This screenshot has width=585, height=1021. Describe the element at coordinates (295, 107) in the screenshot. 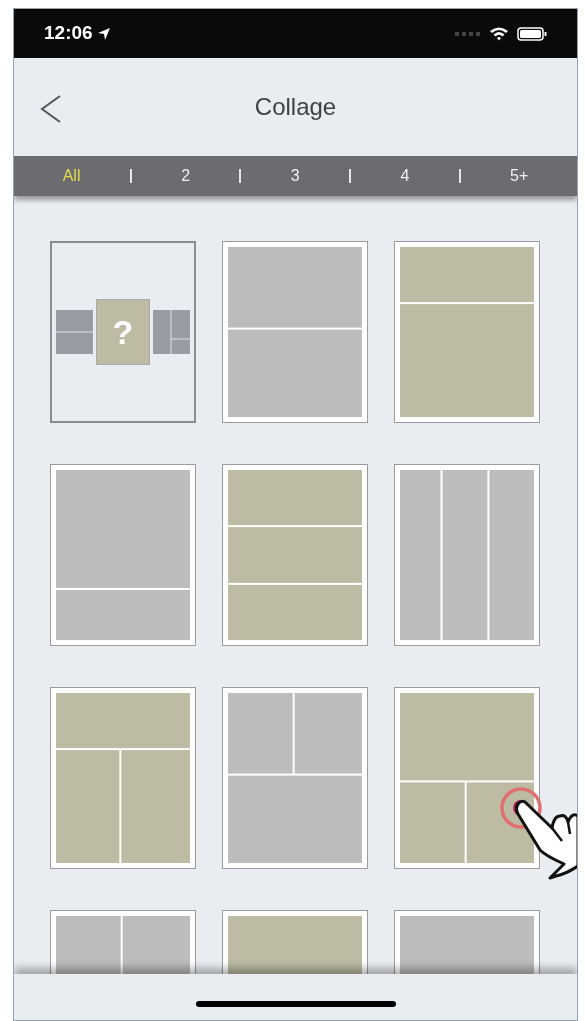

I see `page-title: Collage` at that location.